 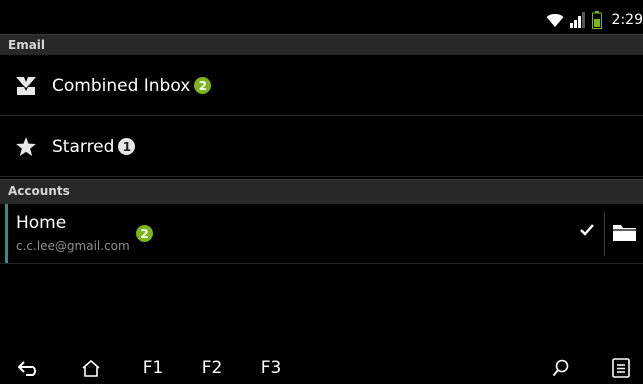 I want to click on star-icon, so click(x=26, y=147).